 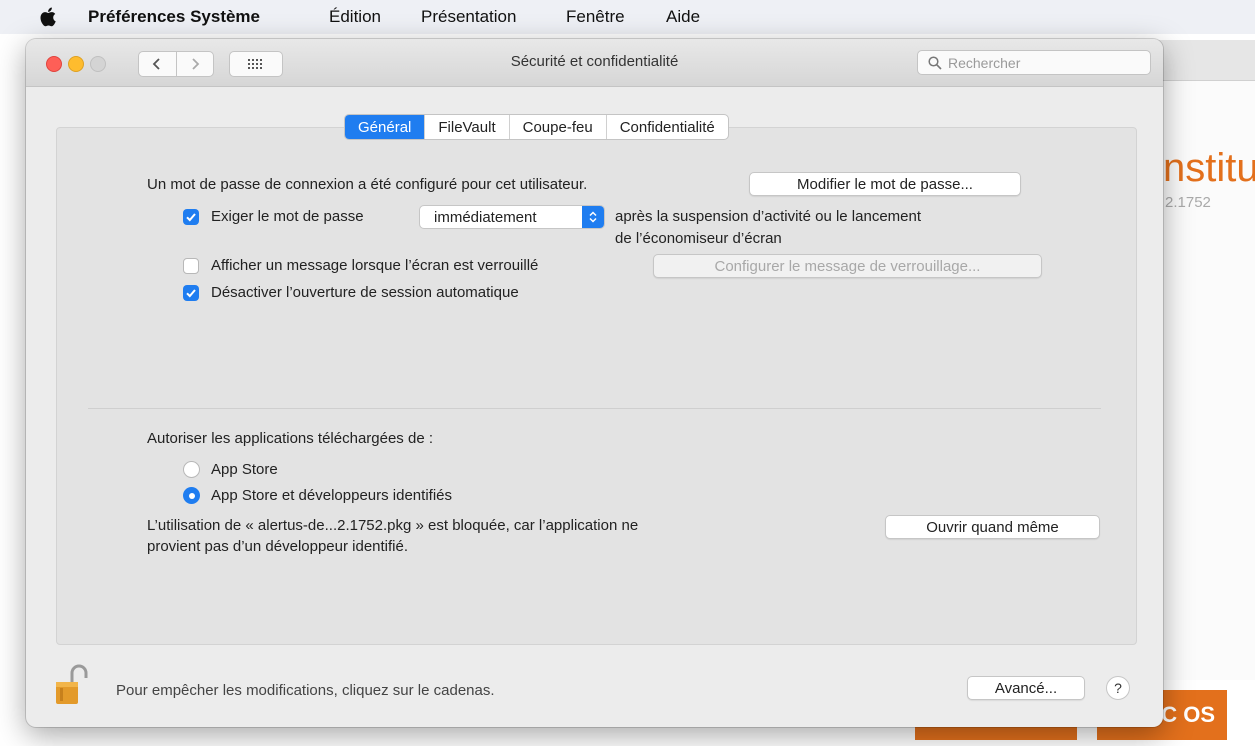 What do you see at coordinates (992, 527) in the screenshot?
I see `open-anyway-button: Ouvrir quand même` at bounding box center [992, 527].